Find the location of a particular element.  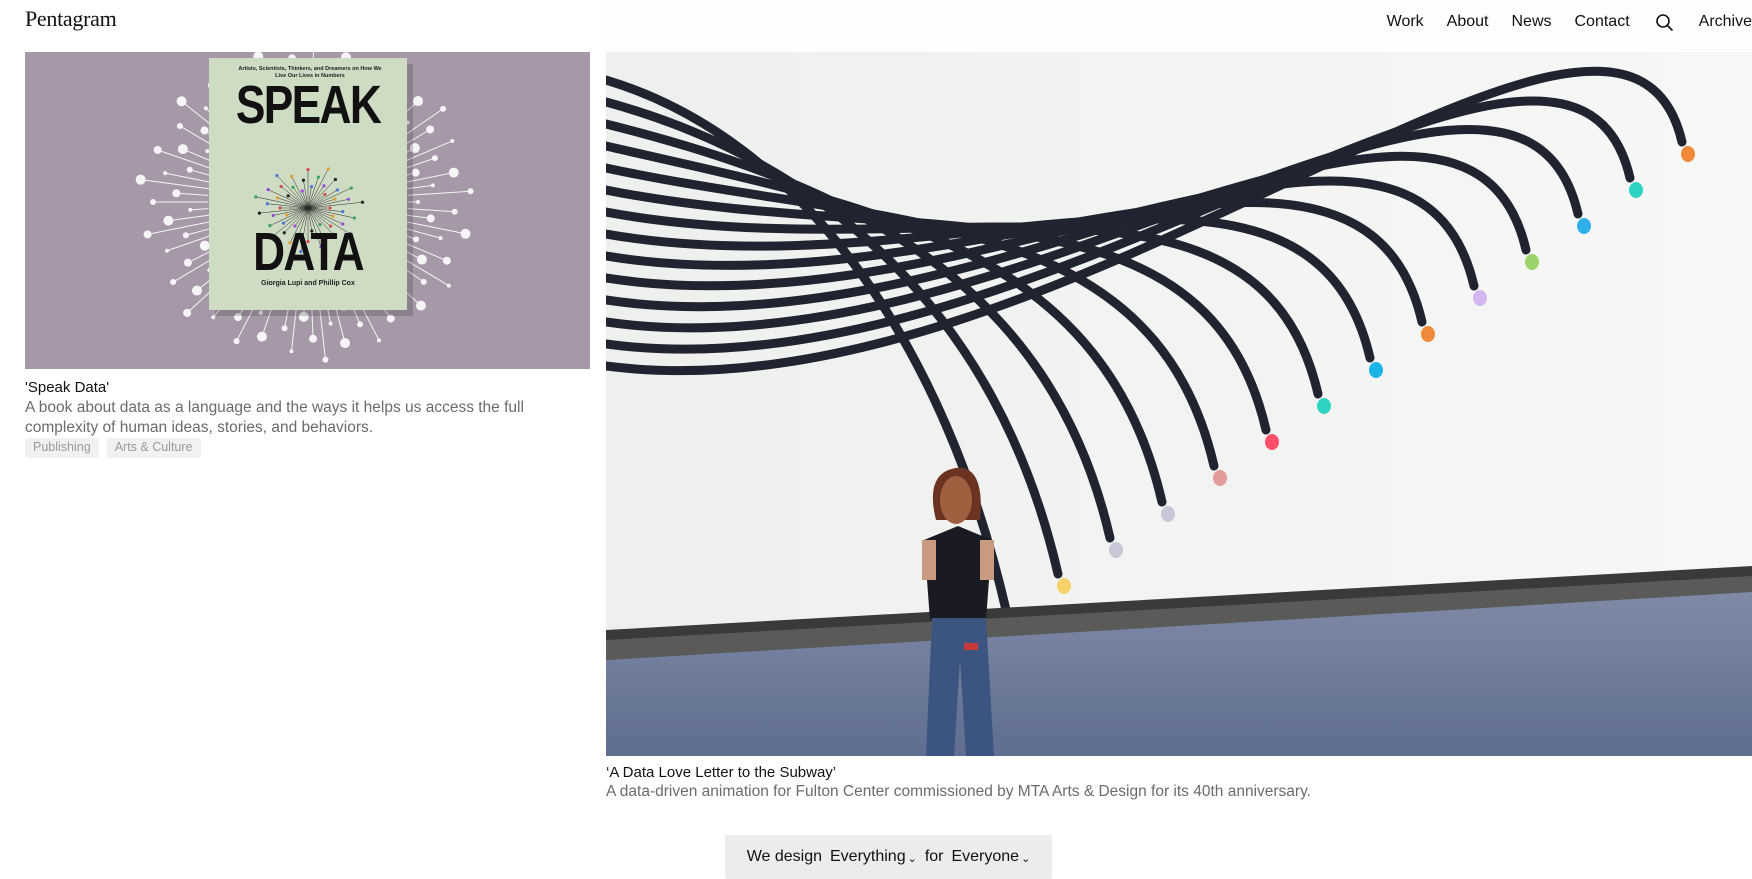

filter-prefix: We design is located at coordinates (784, 856).